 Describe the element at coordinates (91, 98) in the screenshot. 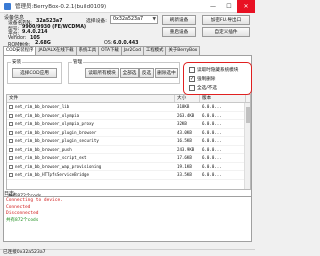

I see `column-header-file: 文件` at that location.